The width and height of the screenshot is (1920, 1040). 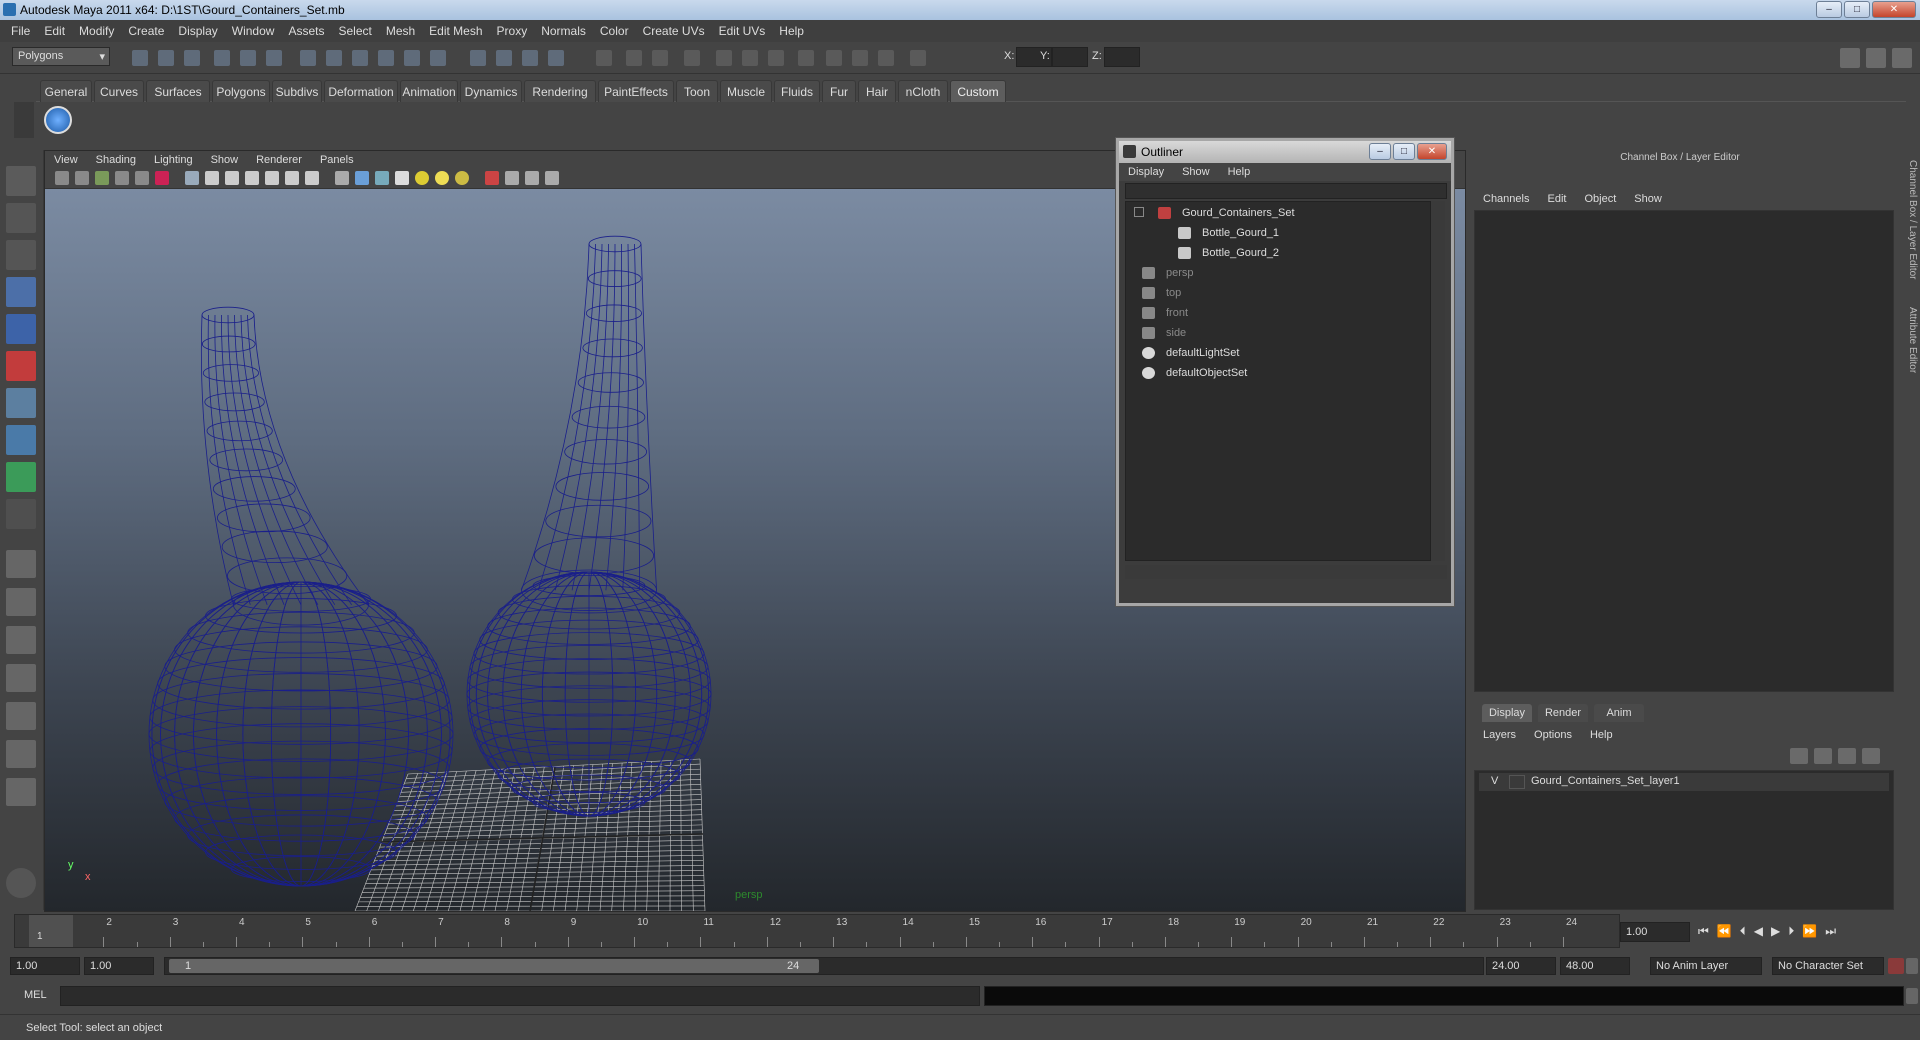 I want to click on new-layer-icon, so click(x=1799, y=756).